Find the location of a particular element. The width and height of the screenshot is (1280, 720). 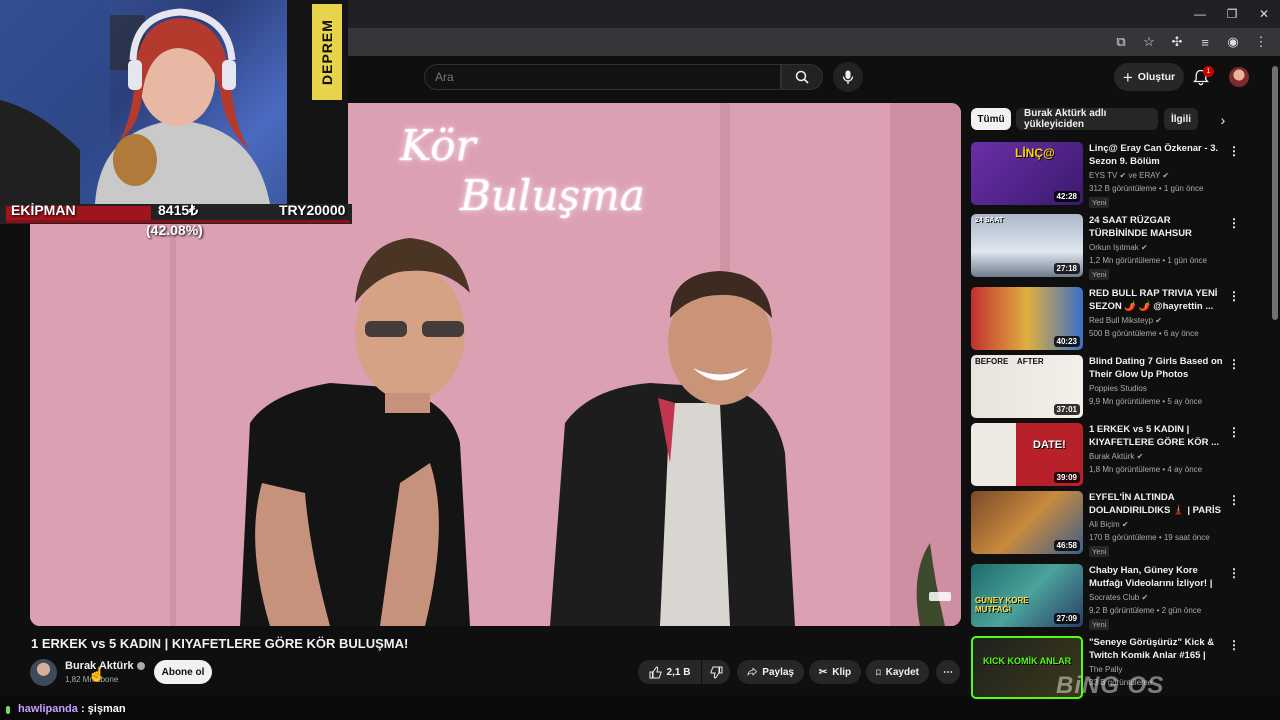

video-duration: 39:09 is located at coordinates (1066, 477).